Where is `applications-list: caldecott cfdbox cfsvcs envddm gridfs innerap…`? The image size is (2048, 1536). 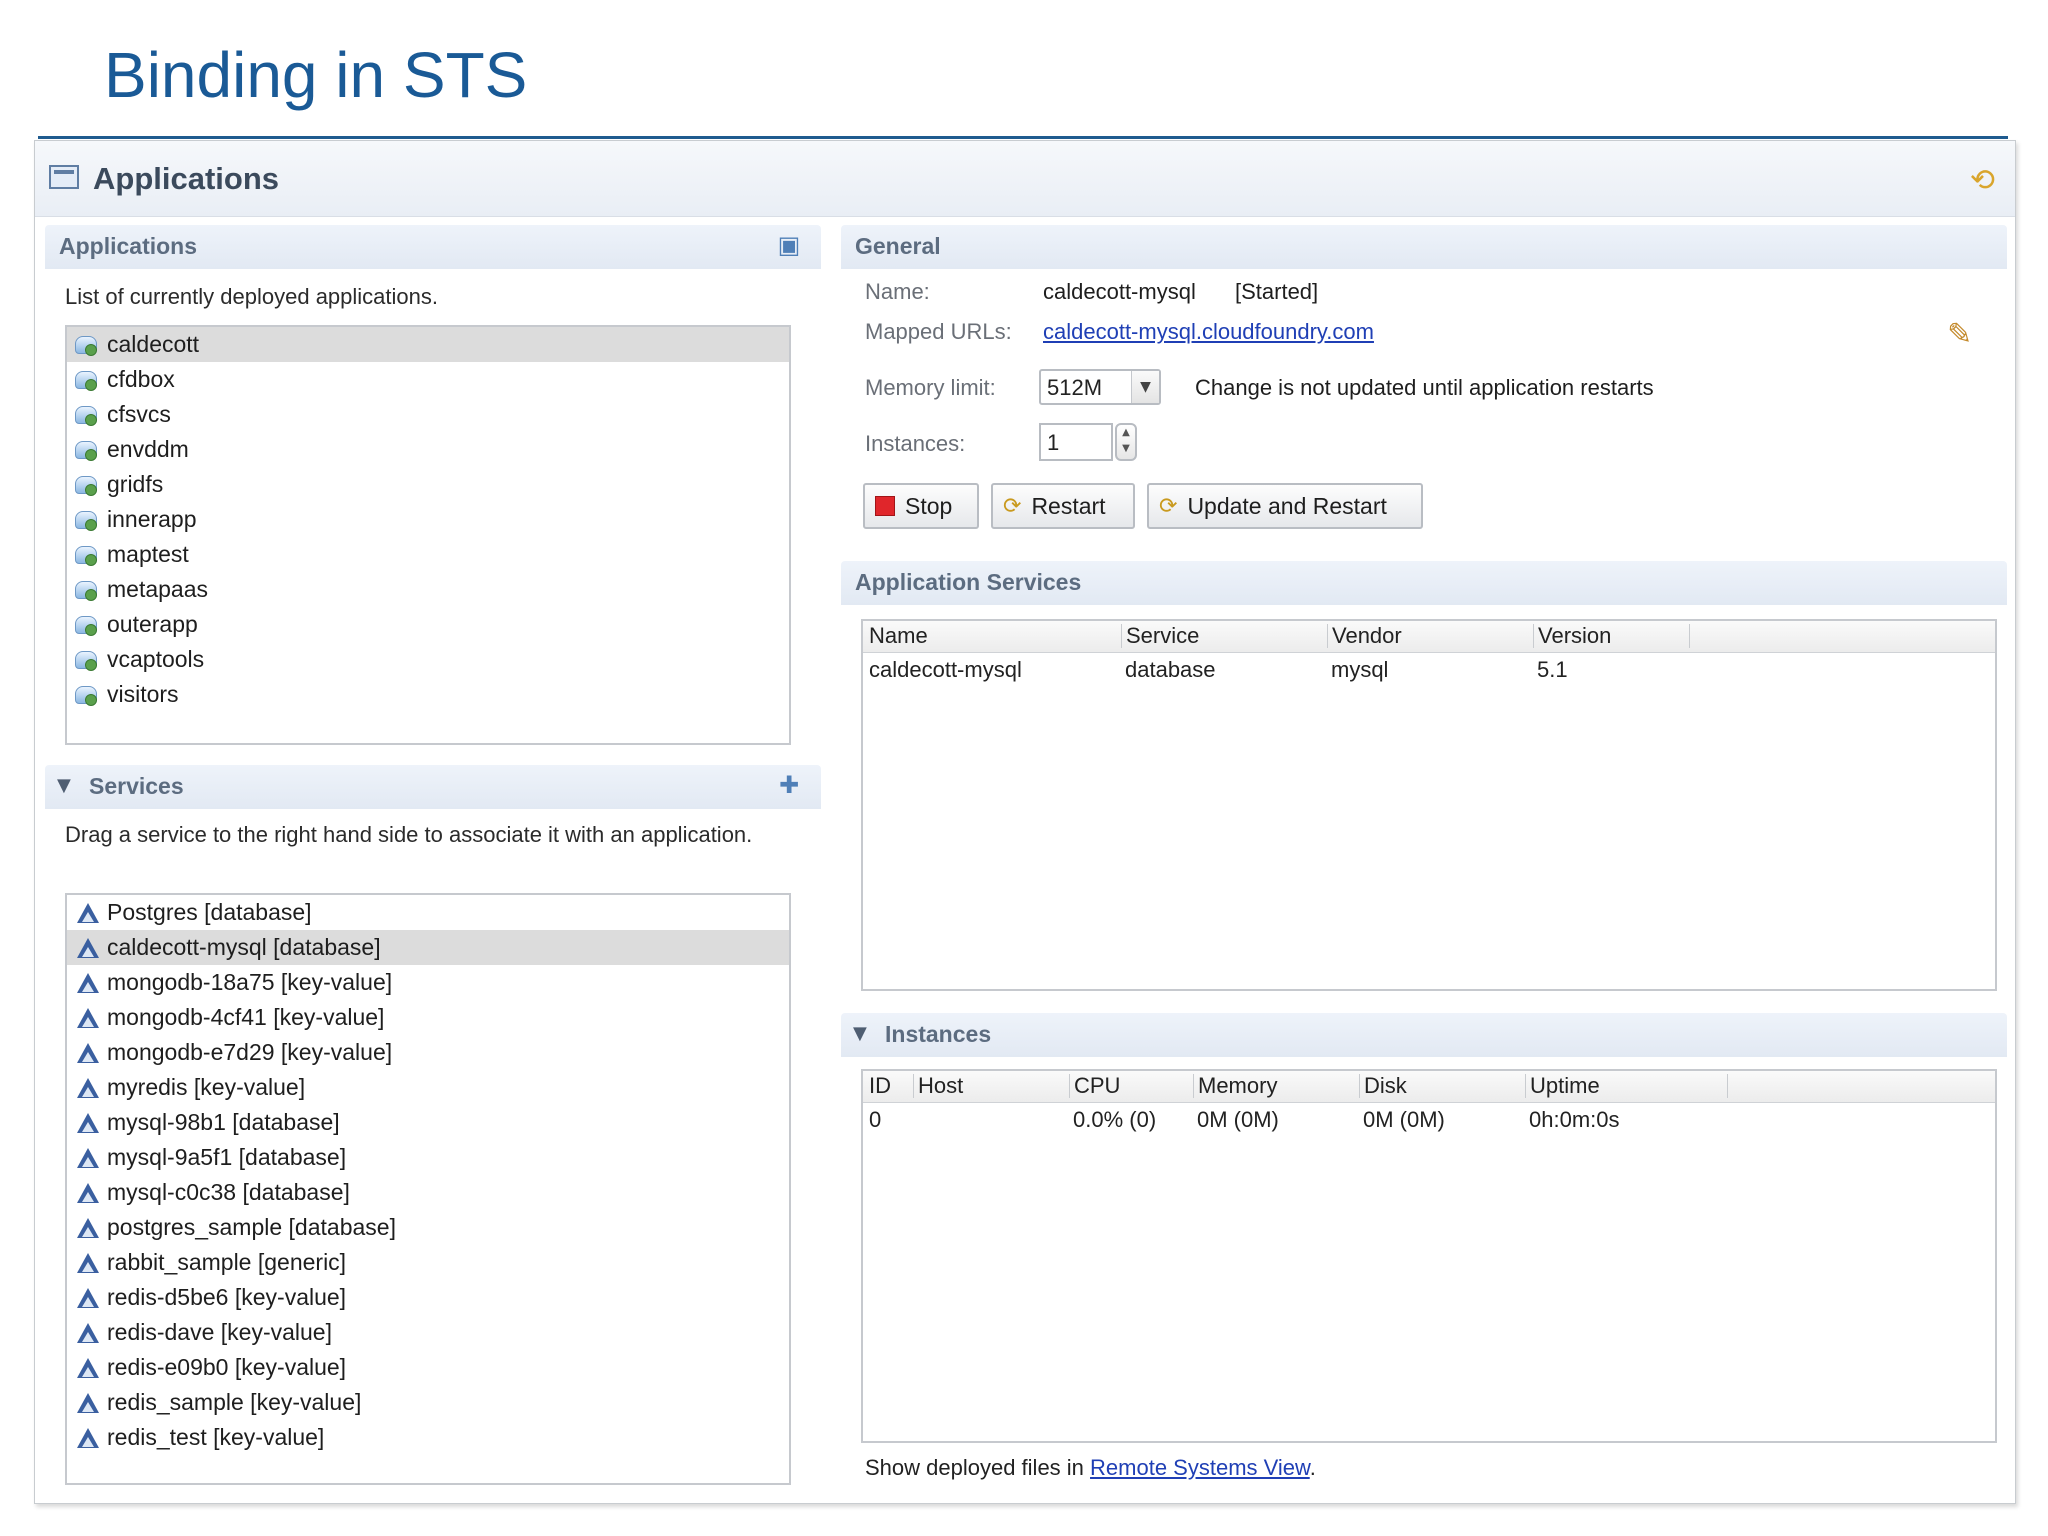 applications-list: caldecott cfdbox cfsvcs envddm gridfs innerap… is located at coordinates (428, 535).